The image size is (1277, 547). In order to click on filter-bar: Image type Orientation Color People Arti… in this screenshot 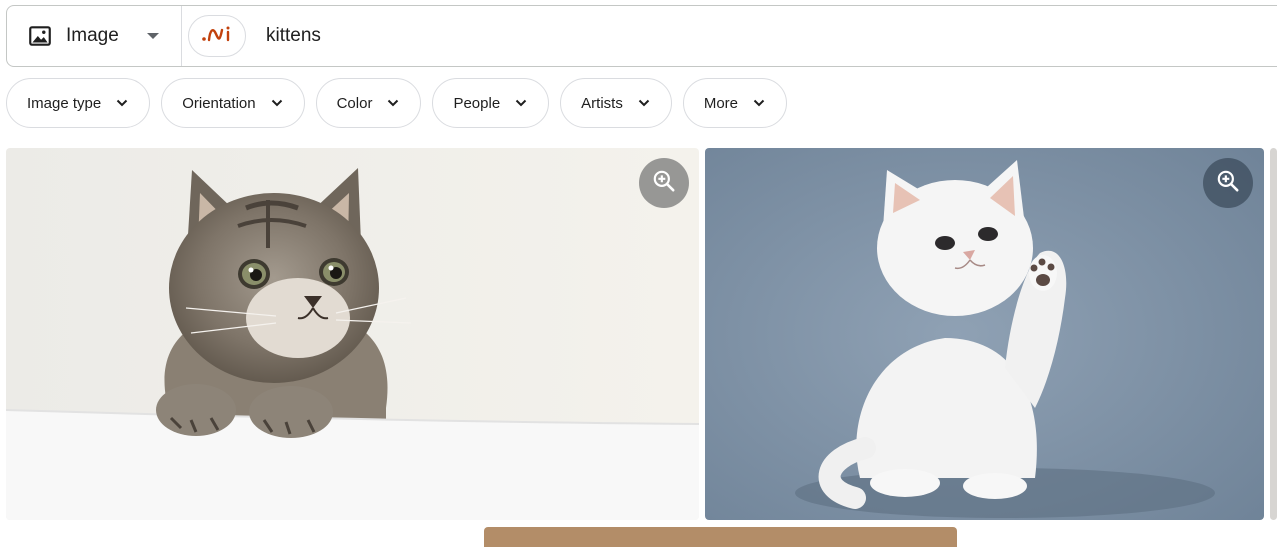, I will do `click(402, 103)`.